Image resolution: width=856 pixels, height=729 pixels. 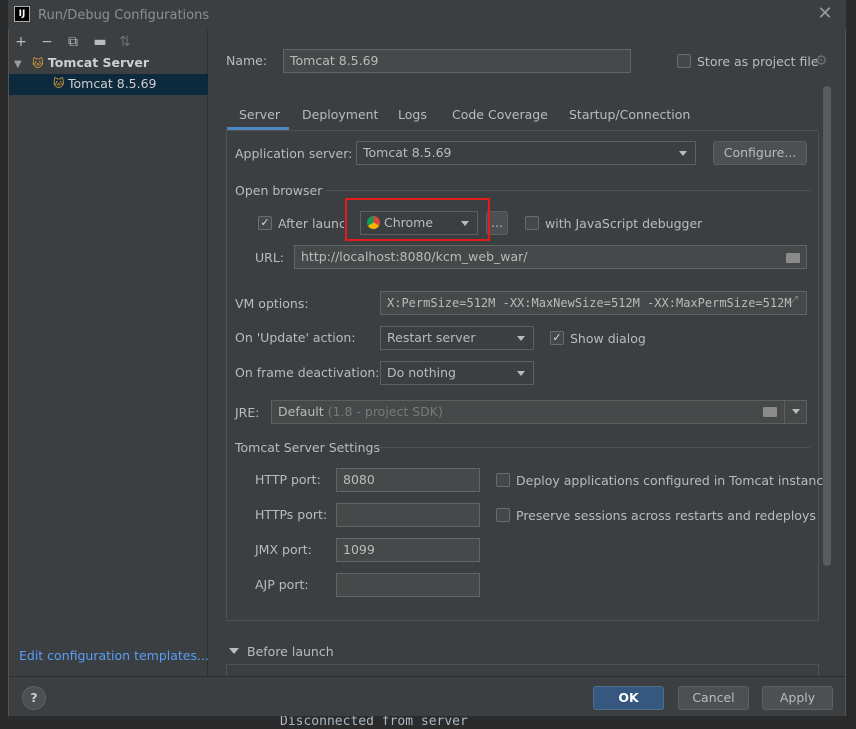 What do you see at coordinates (340, 114) in the screenshot?
I see `tab-deployment: Deployment` at bounding box center [340, 114].